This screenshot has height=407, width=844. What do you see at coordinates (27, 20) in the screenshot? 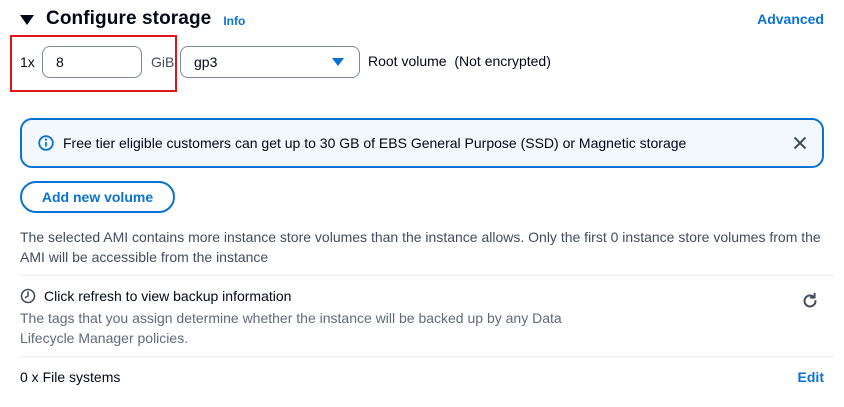
I see `caret-down-icon` at bounding box center [27, 20].